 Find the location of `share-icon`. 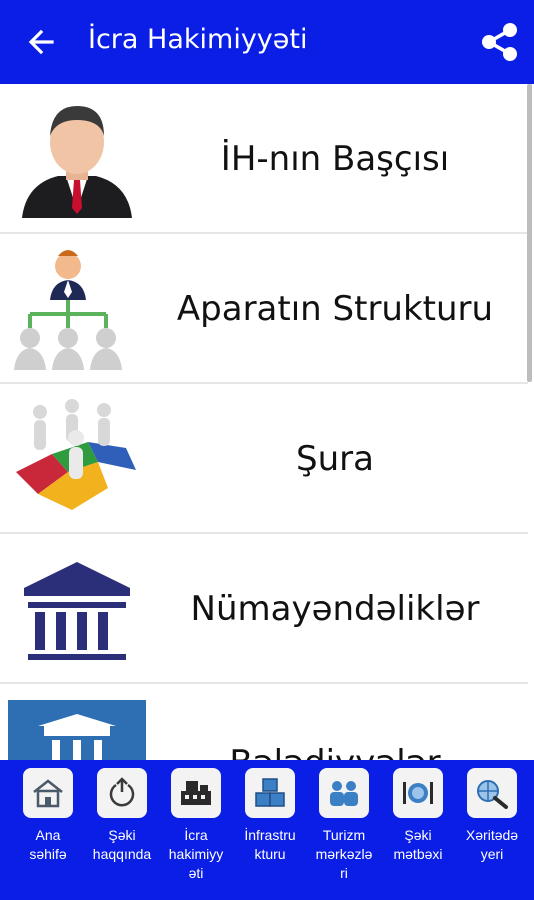

share-icon is located at coordinates (499, 42).